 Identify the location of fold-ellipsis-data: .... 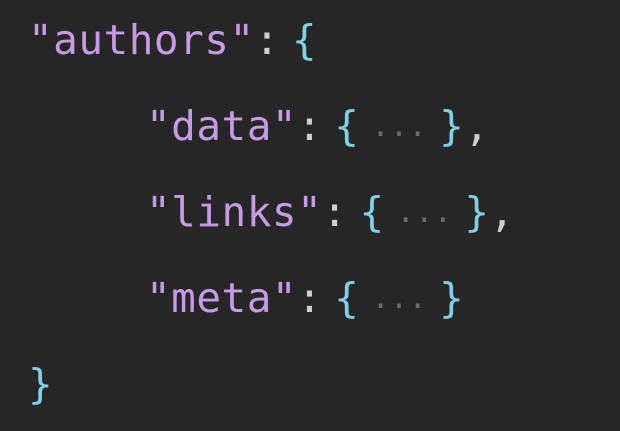
(399, 126).